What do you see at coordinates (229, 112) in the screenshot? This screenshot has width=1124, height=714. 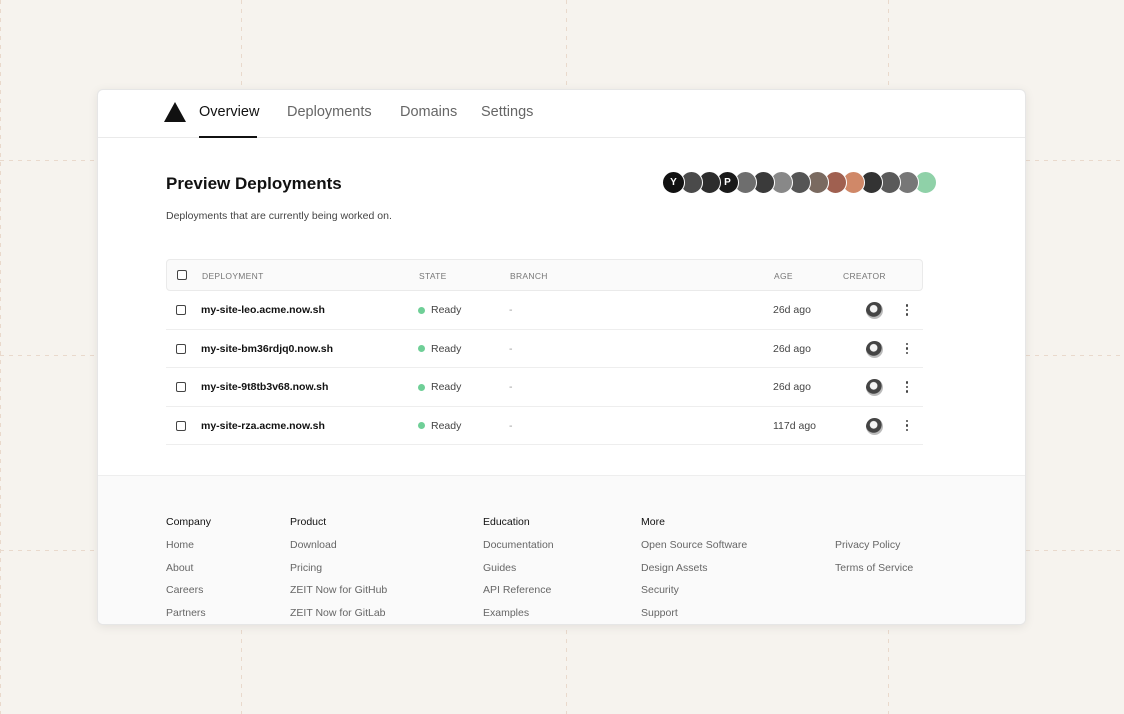 I see `tab-overview: Overview` at bounding box center [229, 112].